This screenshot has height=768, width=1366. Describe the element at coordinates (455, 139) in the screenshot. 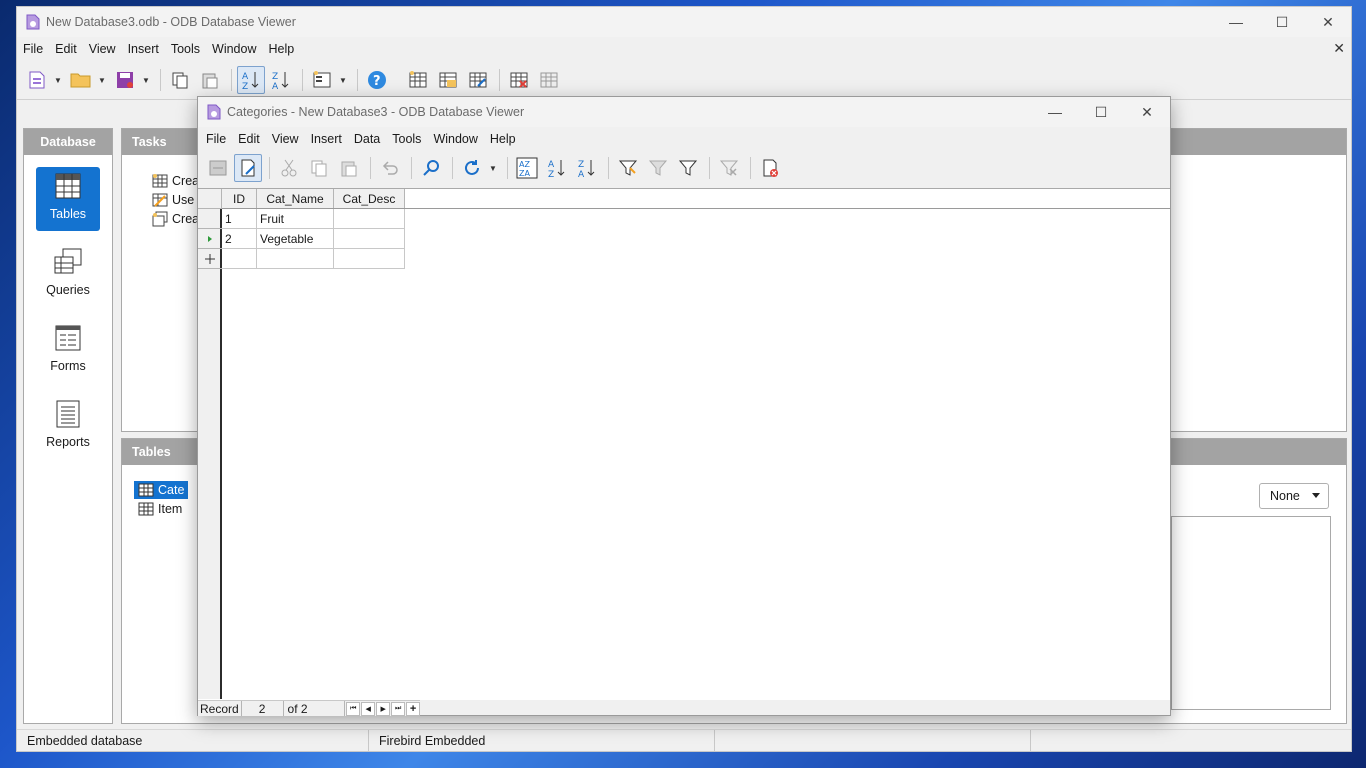

I see `tw-menu-window: Window` at that location.